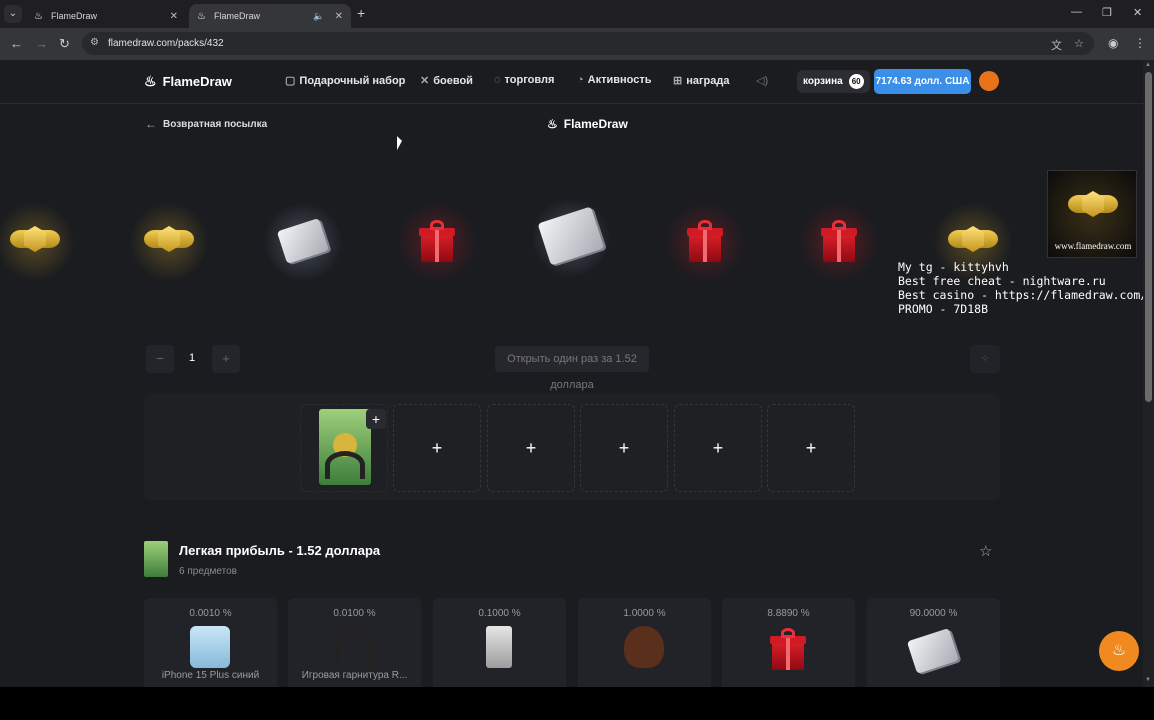 The height and width of the screenshot is (720, 1154). I want to click on center-logo: ♨ FlameDraw, so click(587, 124).